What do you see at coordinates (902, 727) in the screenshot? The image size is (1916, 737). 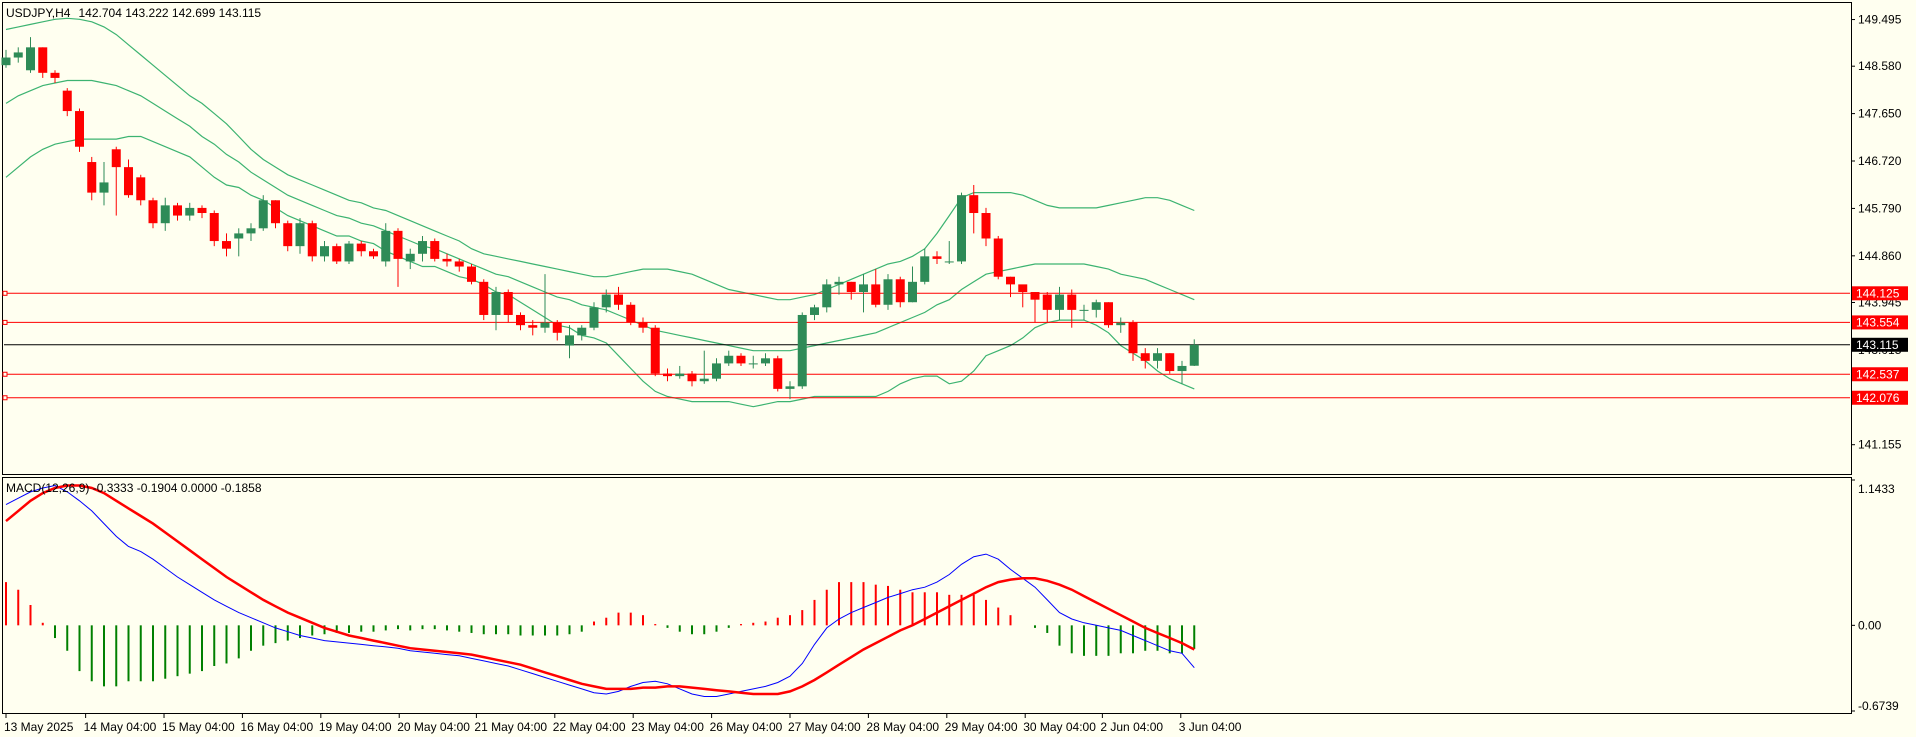 I see `time-tick-label: 28 May 04:00` at bounding box center [902, 727].